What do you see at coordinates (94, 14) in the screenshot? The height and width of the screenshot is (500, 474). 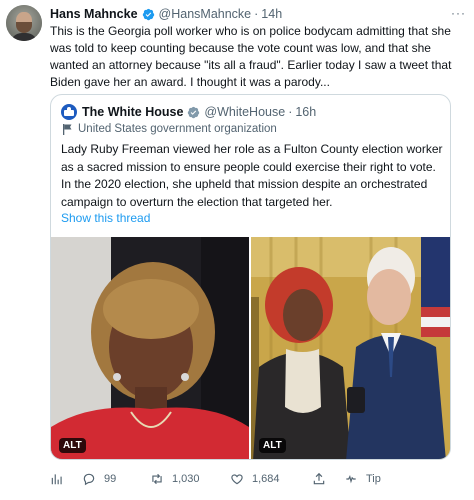 I see `author-name: Hans Mahncke` at bounding box center [94, 14].